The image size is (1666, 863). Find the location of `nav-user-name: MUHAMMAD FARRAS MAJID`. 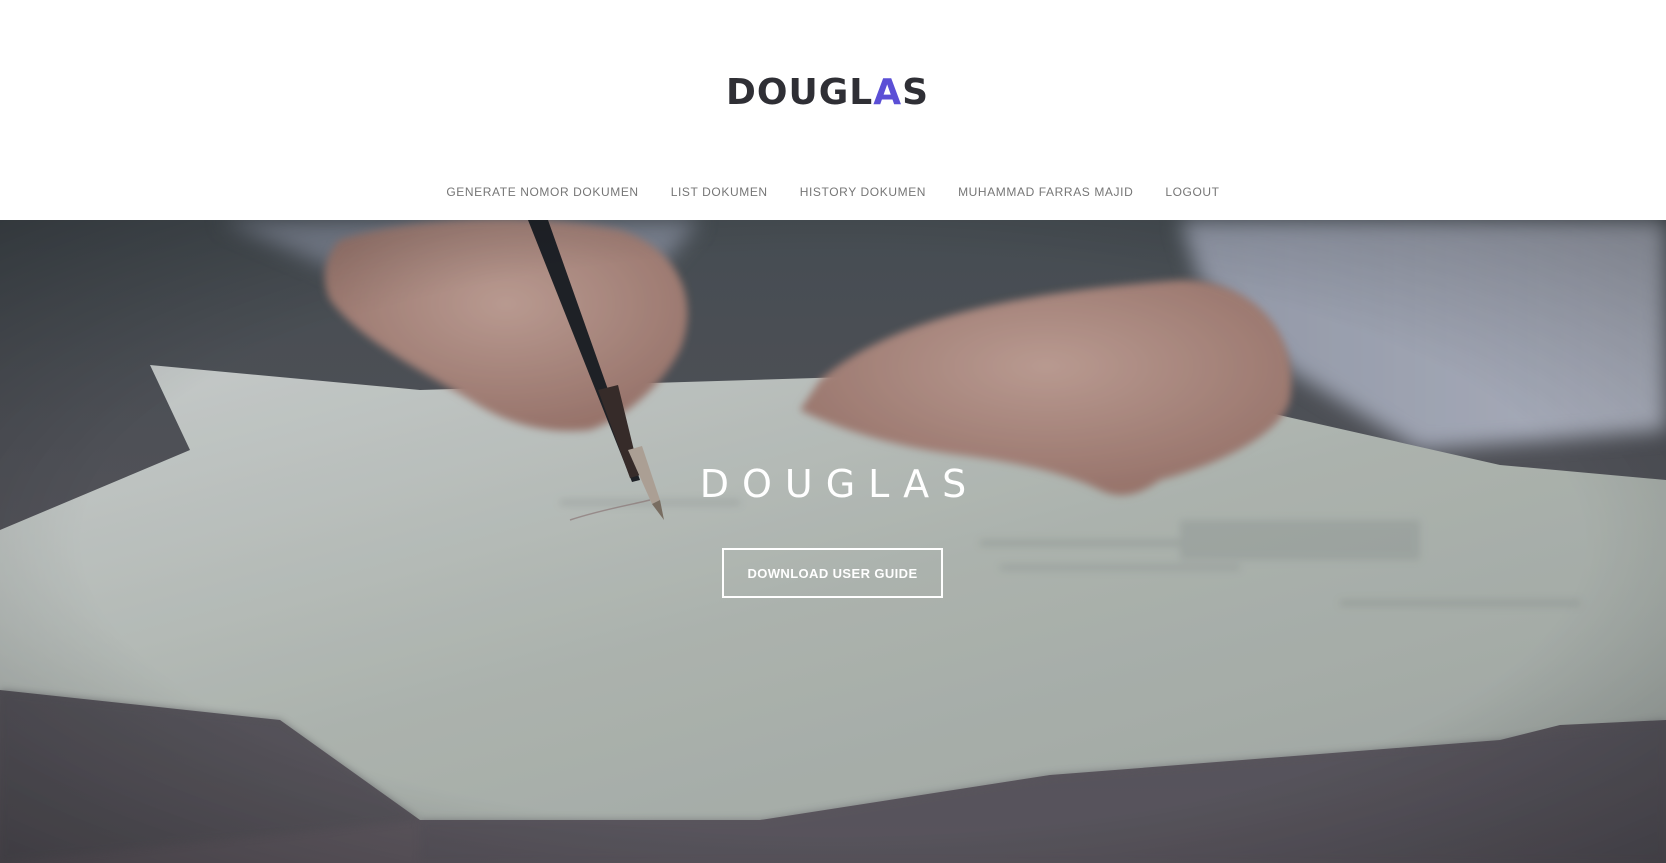

nav-user-name: MUHAMMAD FARRAS MAJID is located at coordinates (1045, 192).